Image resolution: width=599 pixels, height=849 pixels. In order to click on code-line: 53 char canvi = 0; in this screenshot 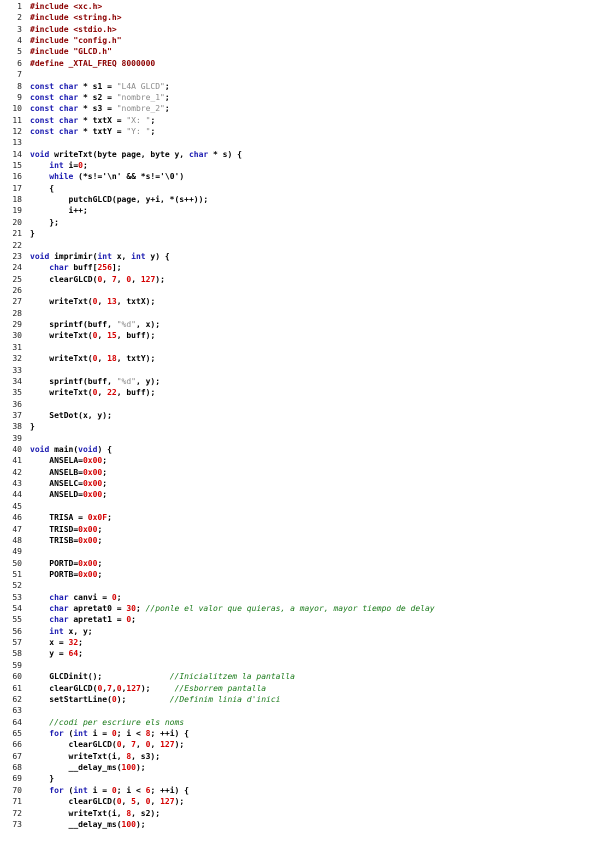, I will do `click(299, 597)`.